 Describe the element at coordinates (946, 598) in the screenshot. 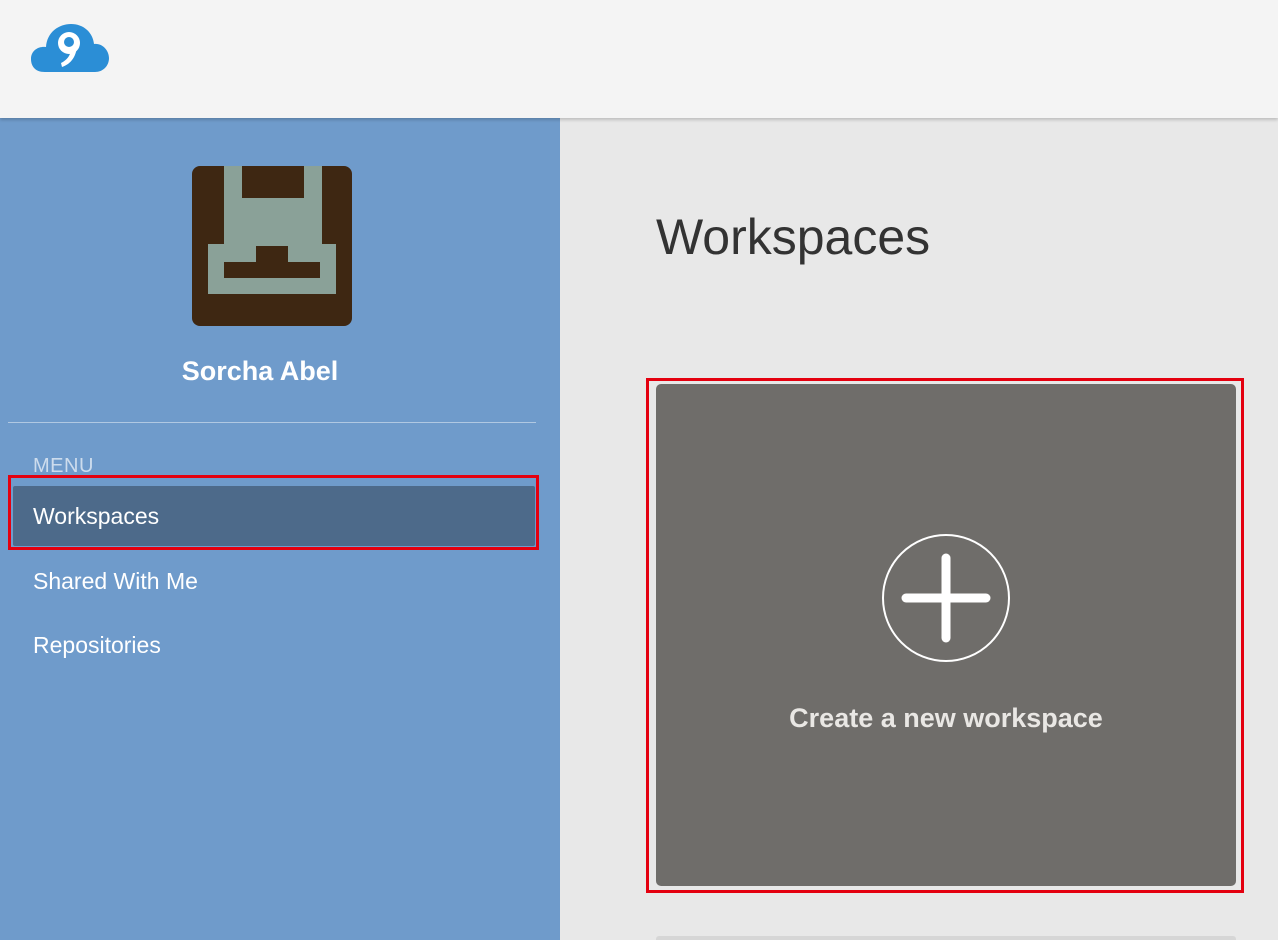

I see `plus-circle-icon` at that location.